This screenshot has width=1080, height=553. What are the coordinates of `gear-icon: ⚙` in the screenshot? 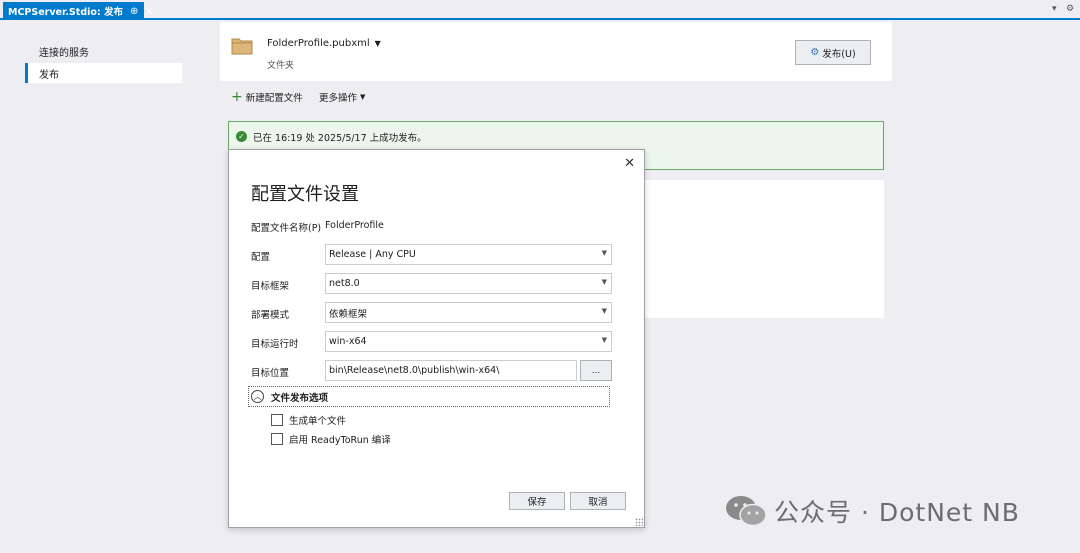 It's located at (1070, 9).